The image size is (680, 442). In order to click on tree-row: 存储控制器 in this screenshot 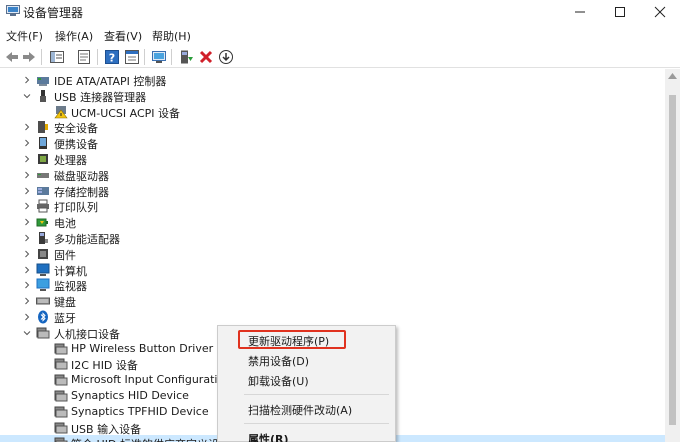, I will do `click(332, 191)`.